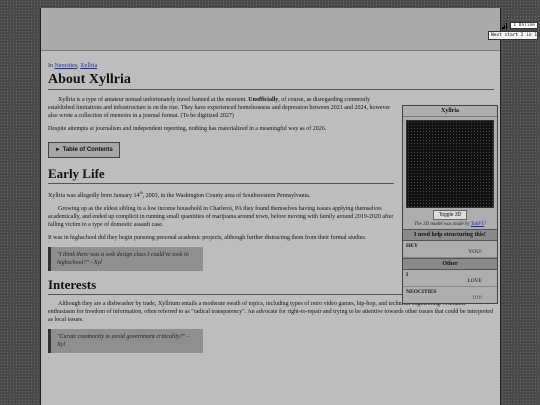 This screenshot has width=540, height=405. I want to click on infobox-help-header: I need help structuring this!, so click(450, 235).